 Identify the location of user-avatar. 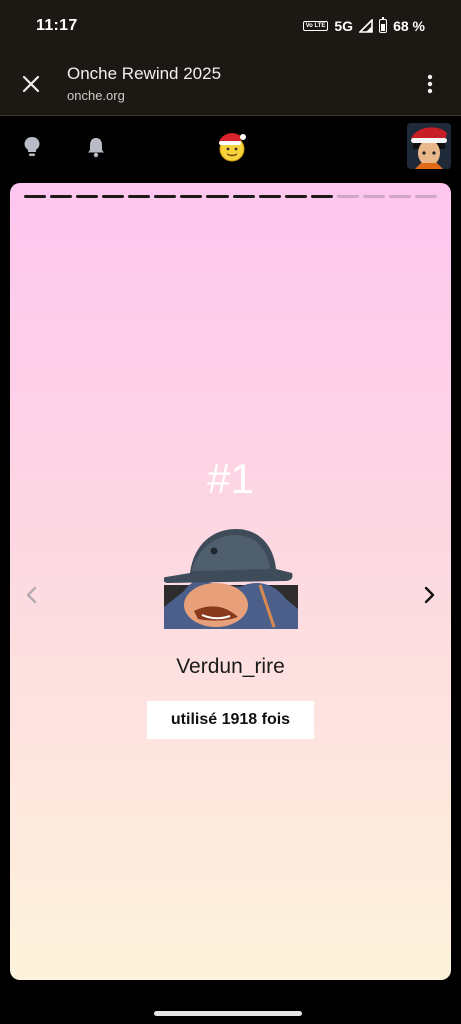
(429, 146).